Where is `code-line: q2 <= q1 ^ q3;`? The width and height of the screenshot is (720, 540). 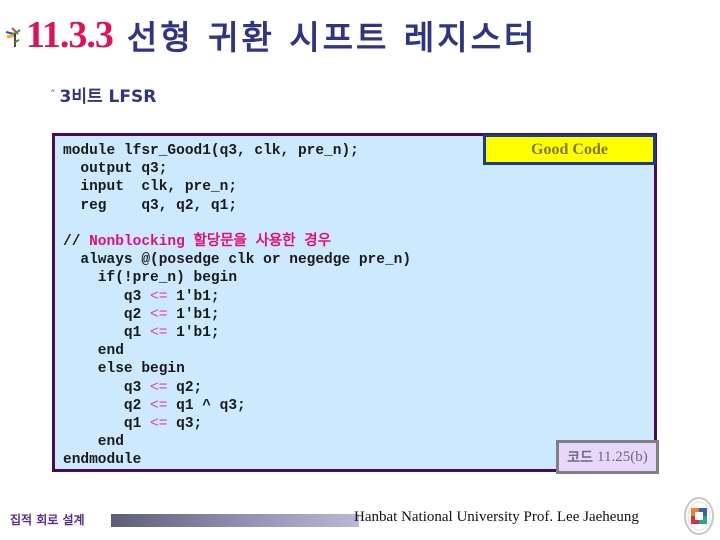 code-line: q2 <= q1 ^ q3; is located at coordinates (154, 406).